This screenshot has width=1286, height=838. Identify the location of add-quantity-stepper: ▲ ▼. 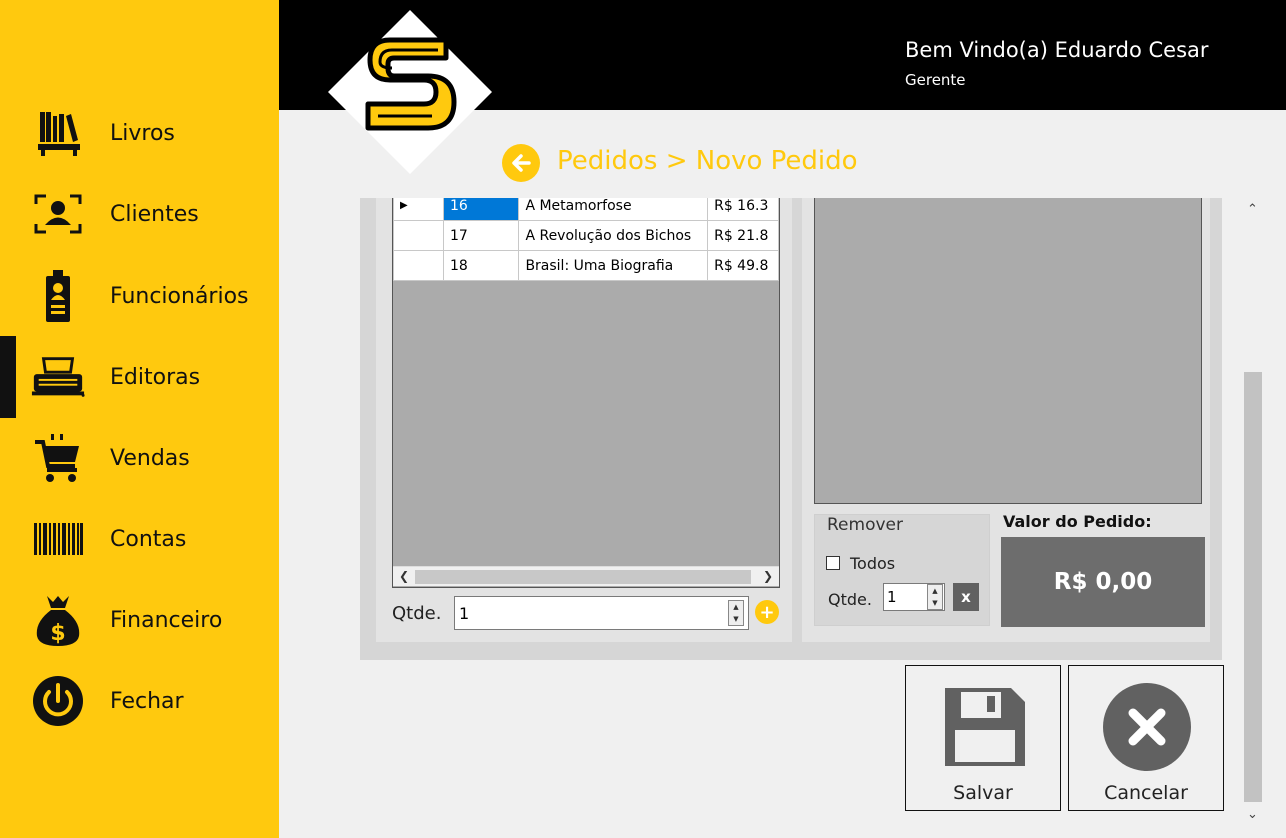
(736, 613).